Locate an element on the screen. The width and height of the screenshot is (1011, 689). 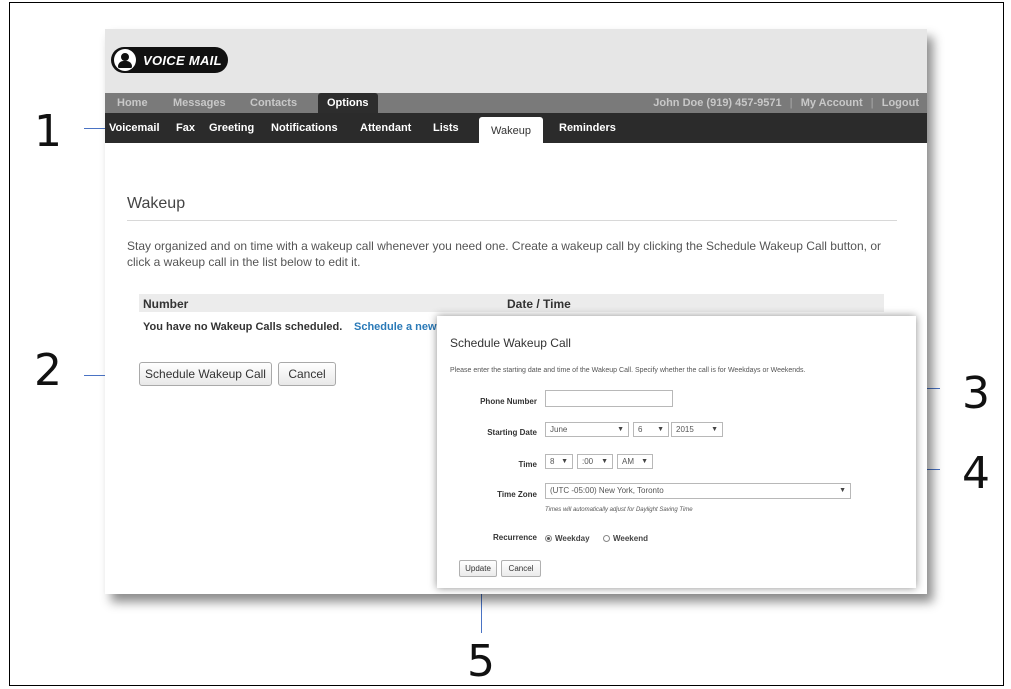
callout-5: 5 is located at coordinates (481, 661).